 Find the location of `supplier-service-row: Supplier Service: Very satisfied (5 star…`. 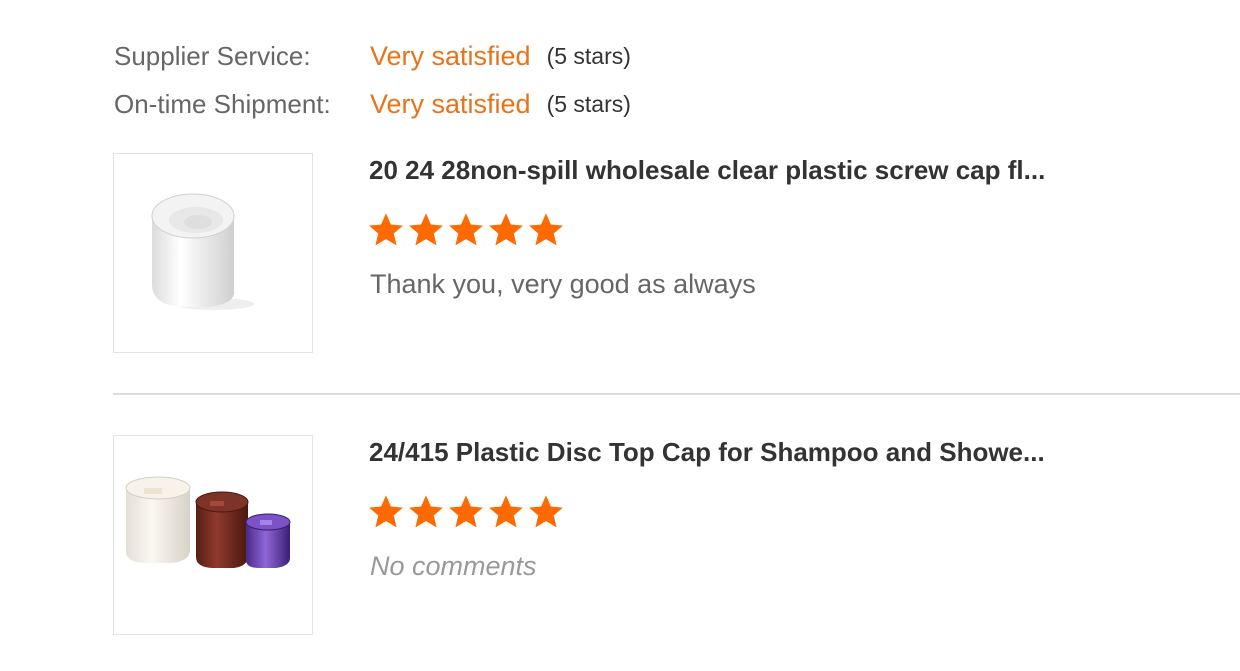

supplier-service-row: Supplier Service: Very satisfied (5 star… is located at coordinates (372, 56).